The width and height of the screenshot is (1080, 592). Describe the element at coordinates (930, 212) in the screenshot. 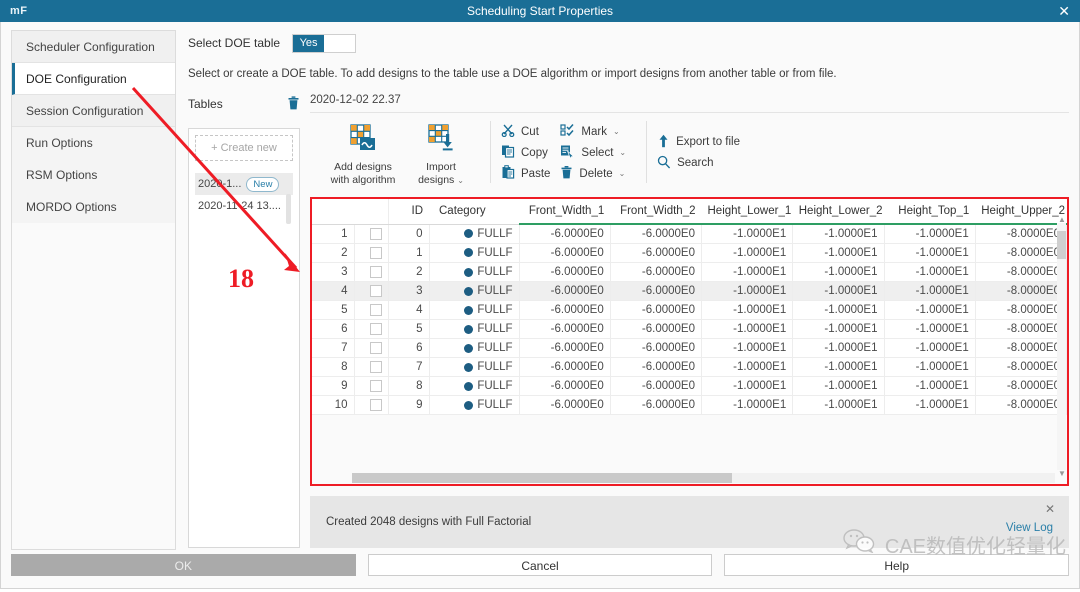

I see `column-header-height-top-1: Height_Top_1` at that location.